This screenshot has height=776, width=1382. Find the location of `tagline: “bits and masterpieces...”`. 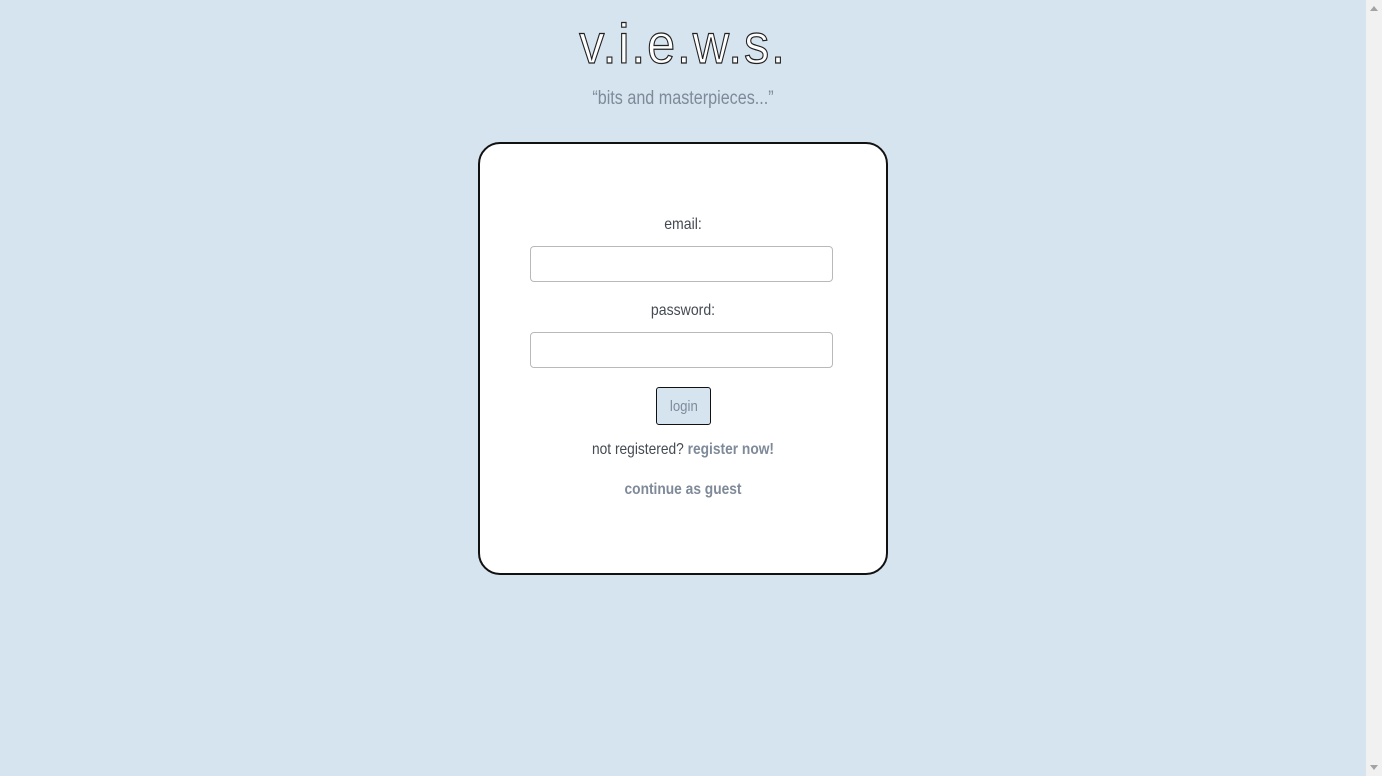

tagline: “bits and masterpieces...” is located at coordinates (683, 98).